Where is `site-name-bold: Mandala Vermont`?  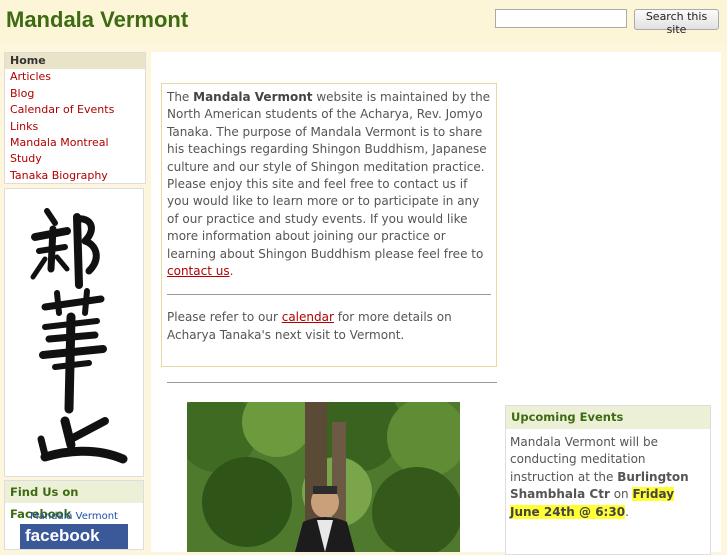 site-name-bold: Mandala Vermont is located at coordinates (253, 97).